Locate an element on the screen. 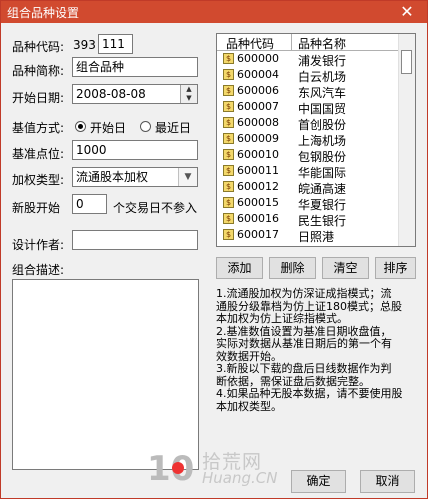 The height and width of the screenshot is (499, 428). weight-type-value: 流通股本加权 is located at coordinates (112, 177).